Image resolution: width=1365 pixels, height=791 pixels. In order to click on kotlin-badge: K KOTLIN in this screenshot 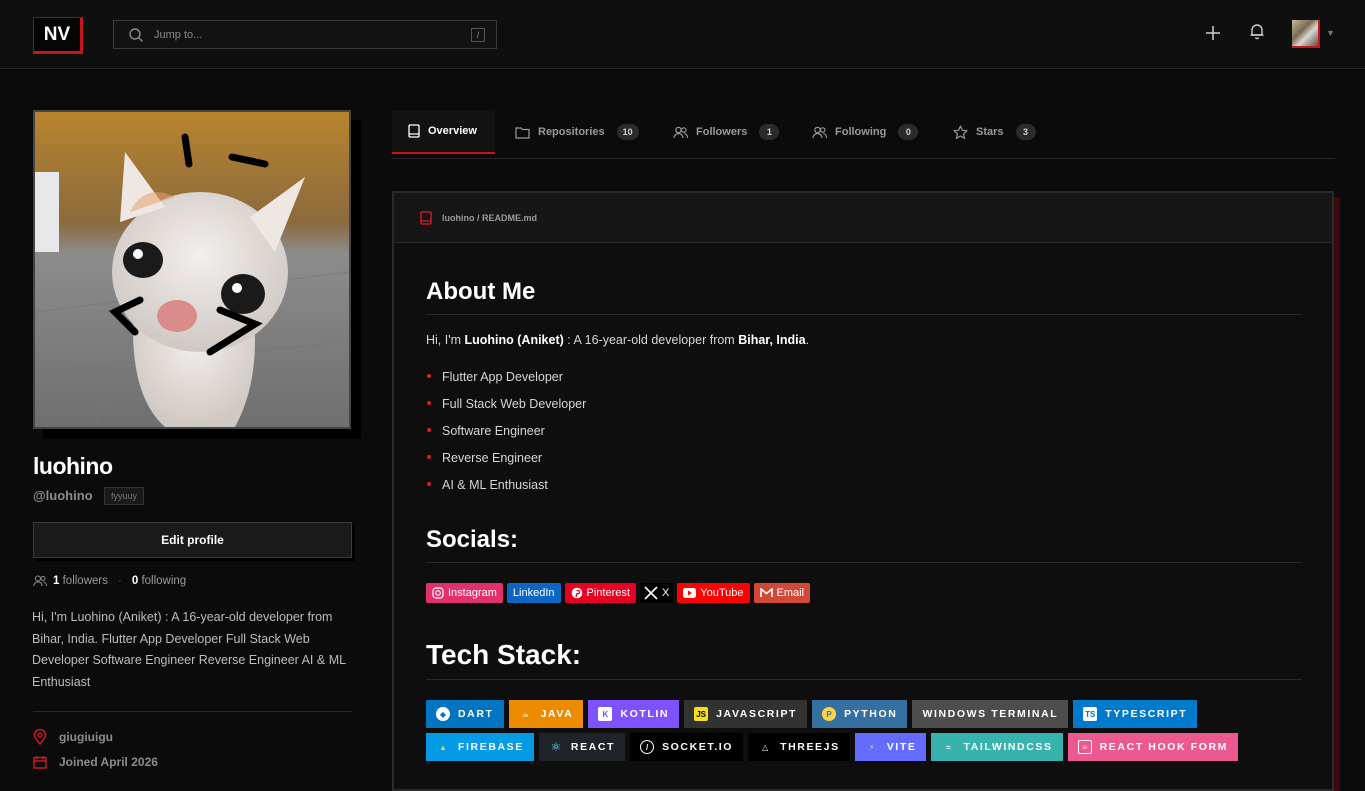, I will do `click(634, 714)`.